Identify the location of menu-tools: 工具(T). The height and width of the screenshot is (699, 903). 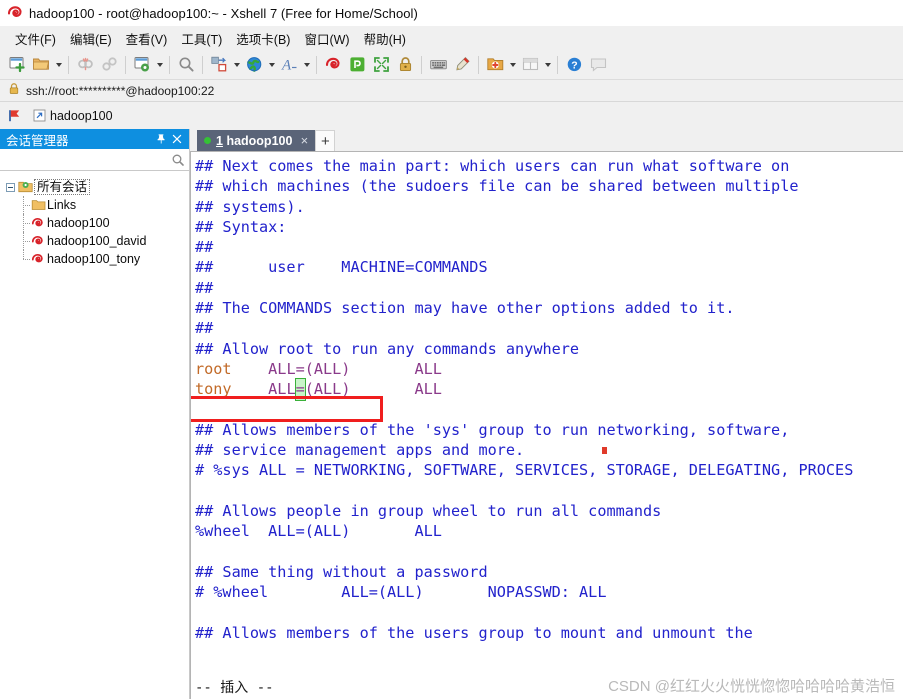
(201, 38).